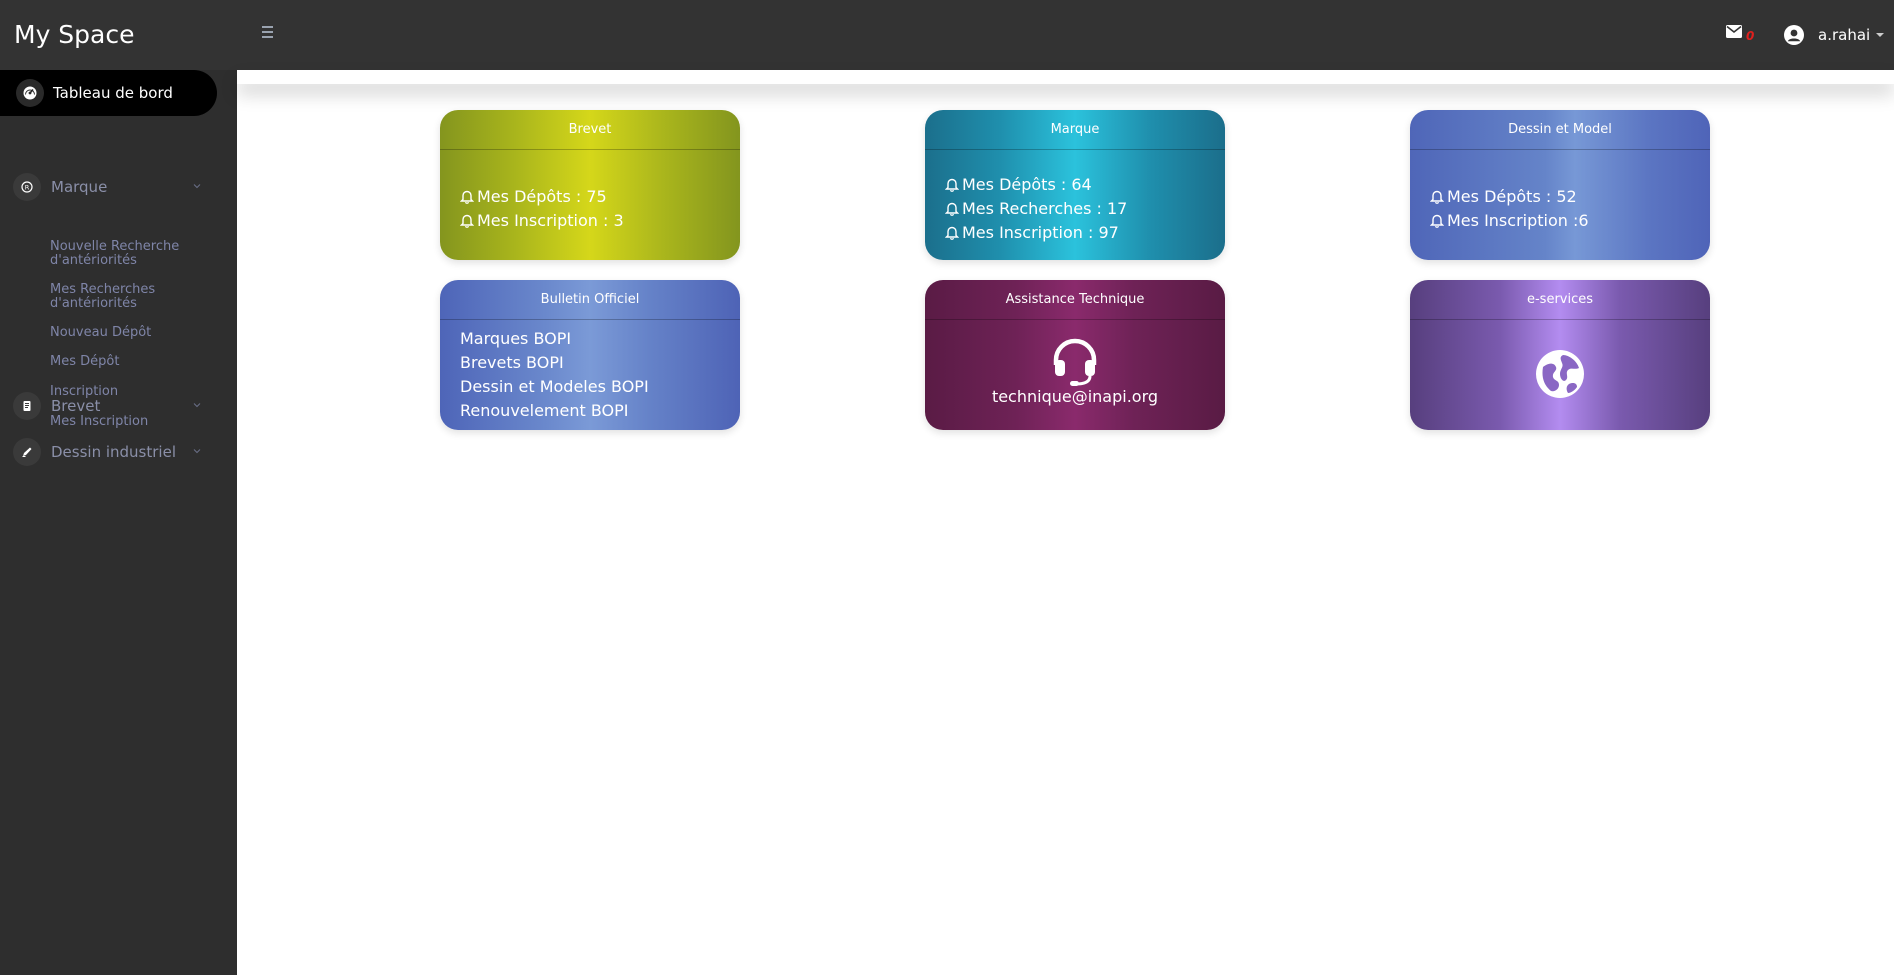  I want to click on globe-icon, so click(1560, 374).